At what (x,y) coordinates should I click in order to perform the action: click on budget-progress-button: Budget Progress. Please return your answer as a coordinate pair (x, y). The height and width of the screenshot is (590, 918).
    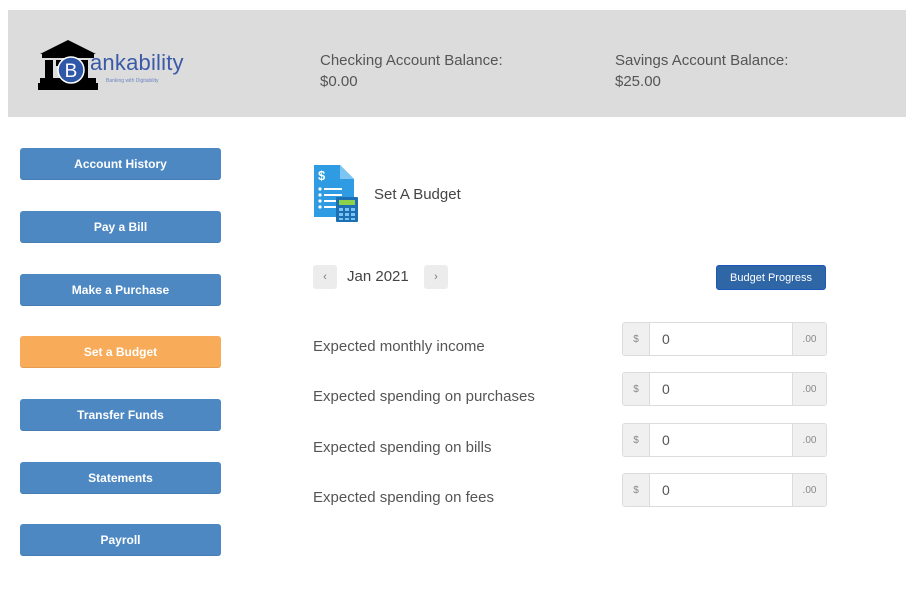
    Looking at the image, I should click on (771, 277).